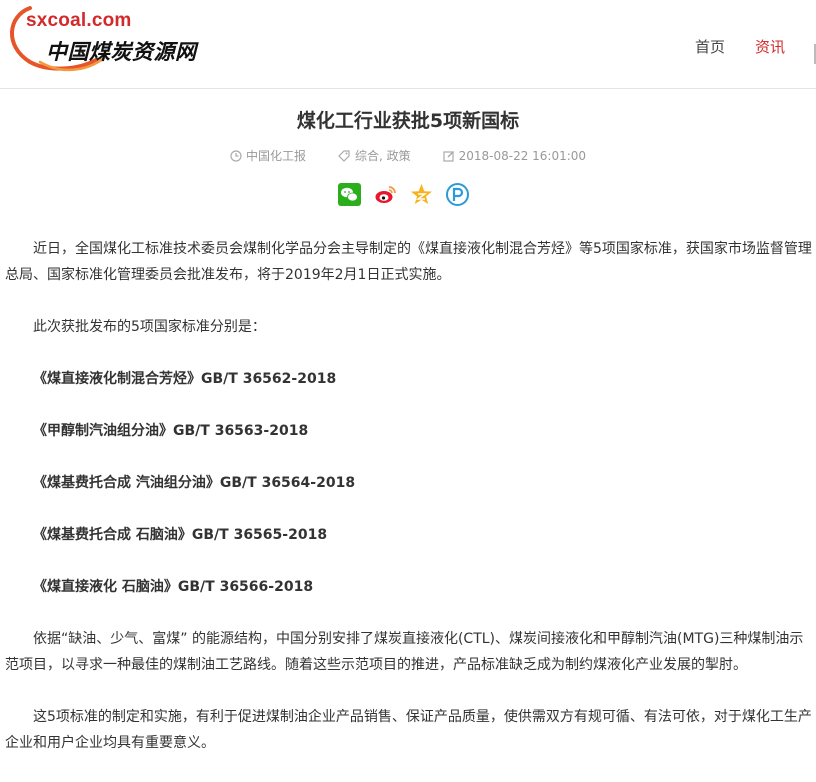  I want to click on meta-source-text: 中国化工报, so click(275, 156).